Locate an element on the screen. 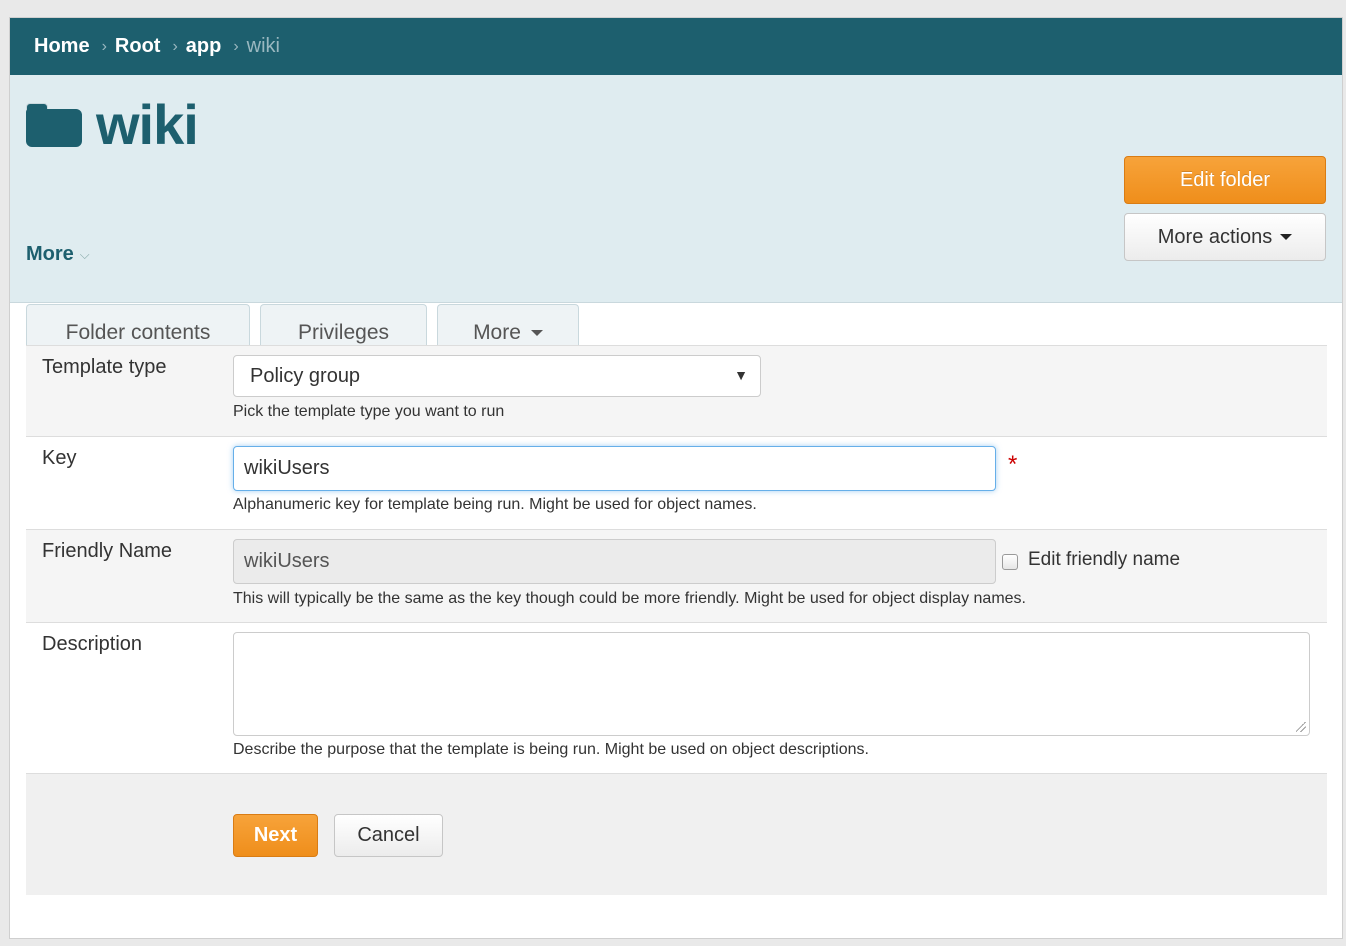 This screenshot has height=946, width=1346. breadcrumb-root: Root is located at coordinates (138, 46).